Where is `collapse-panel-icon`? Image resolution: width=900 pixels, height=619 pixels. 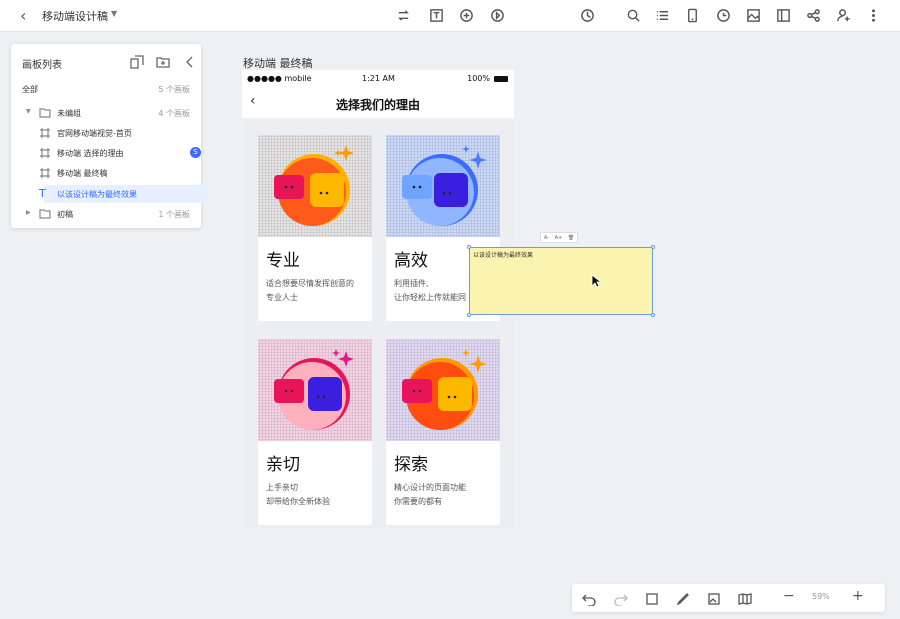 collapse-panel-icon is located at coordinates (190, 61).